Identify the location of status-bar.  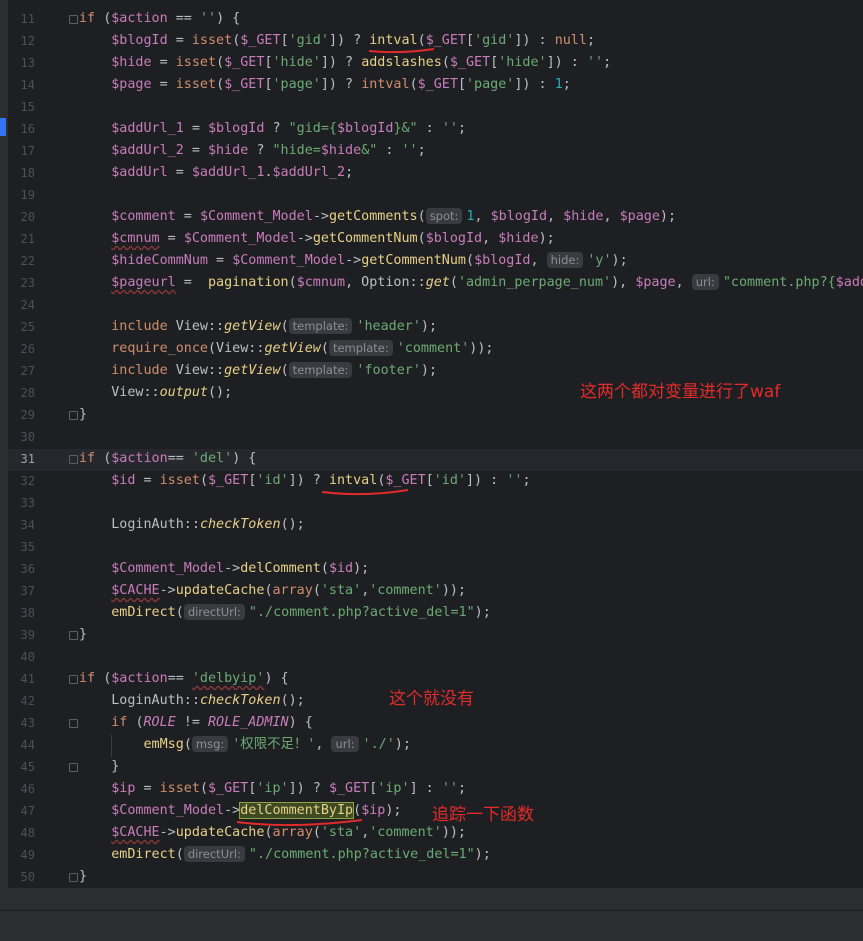
(431, 925).